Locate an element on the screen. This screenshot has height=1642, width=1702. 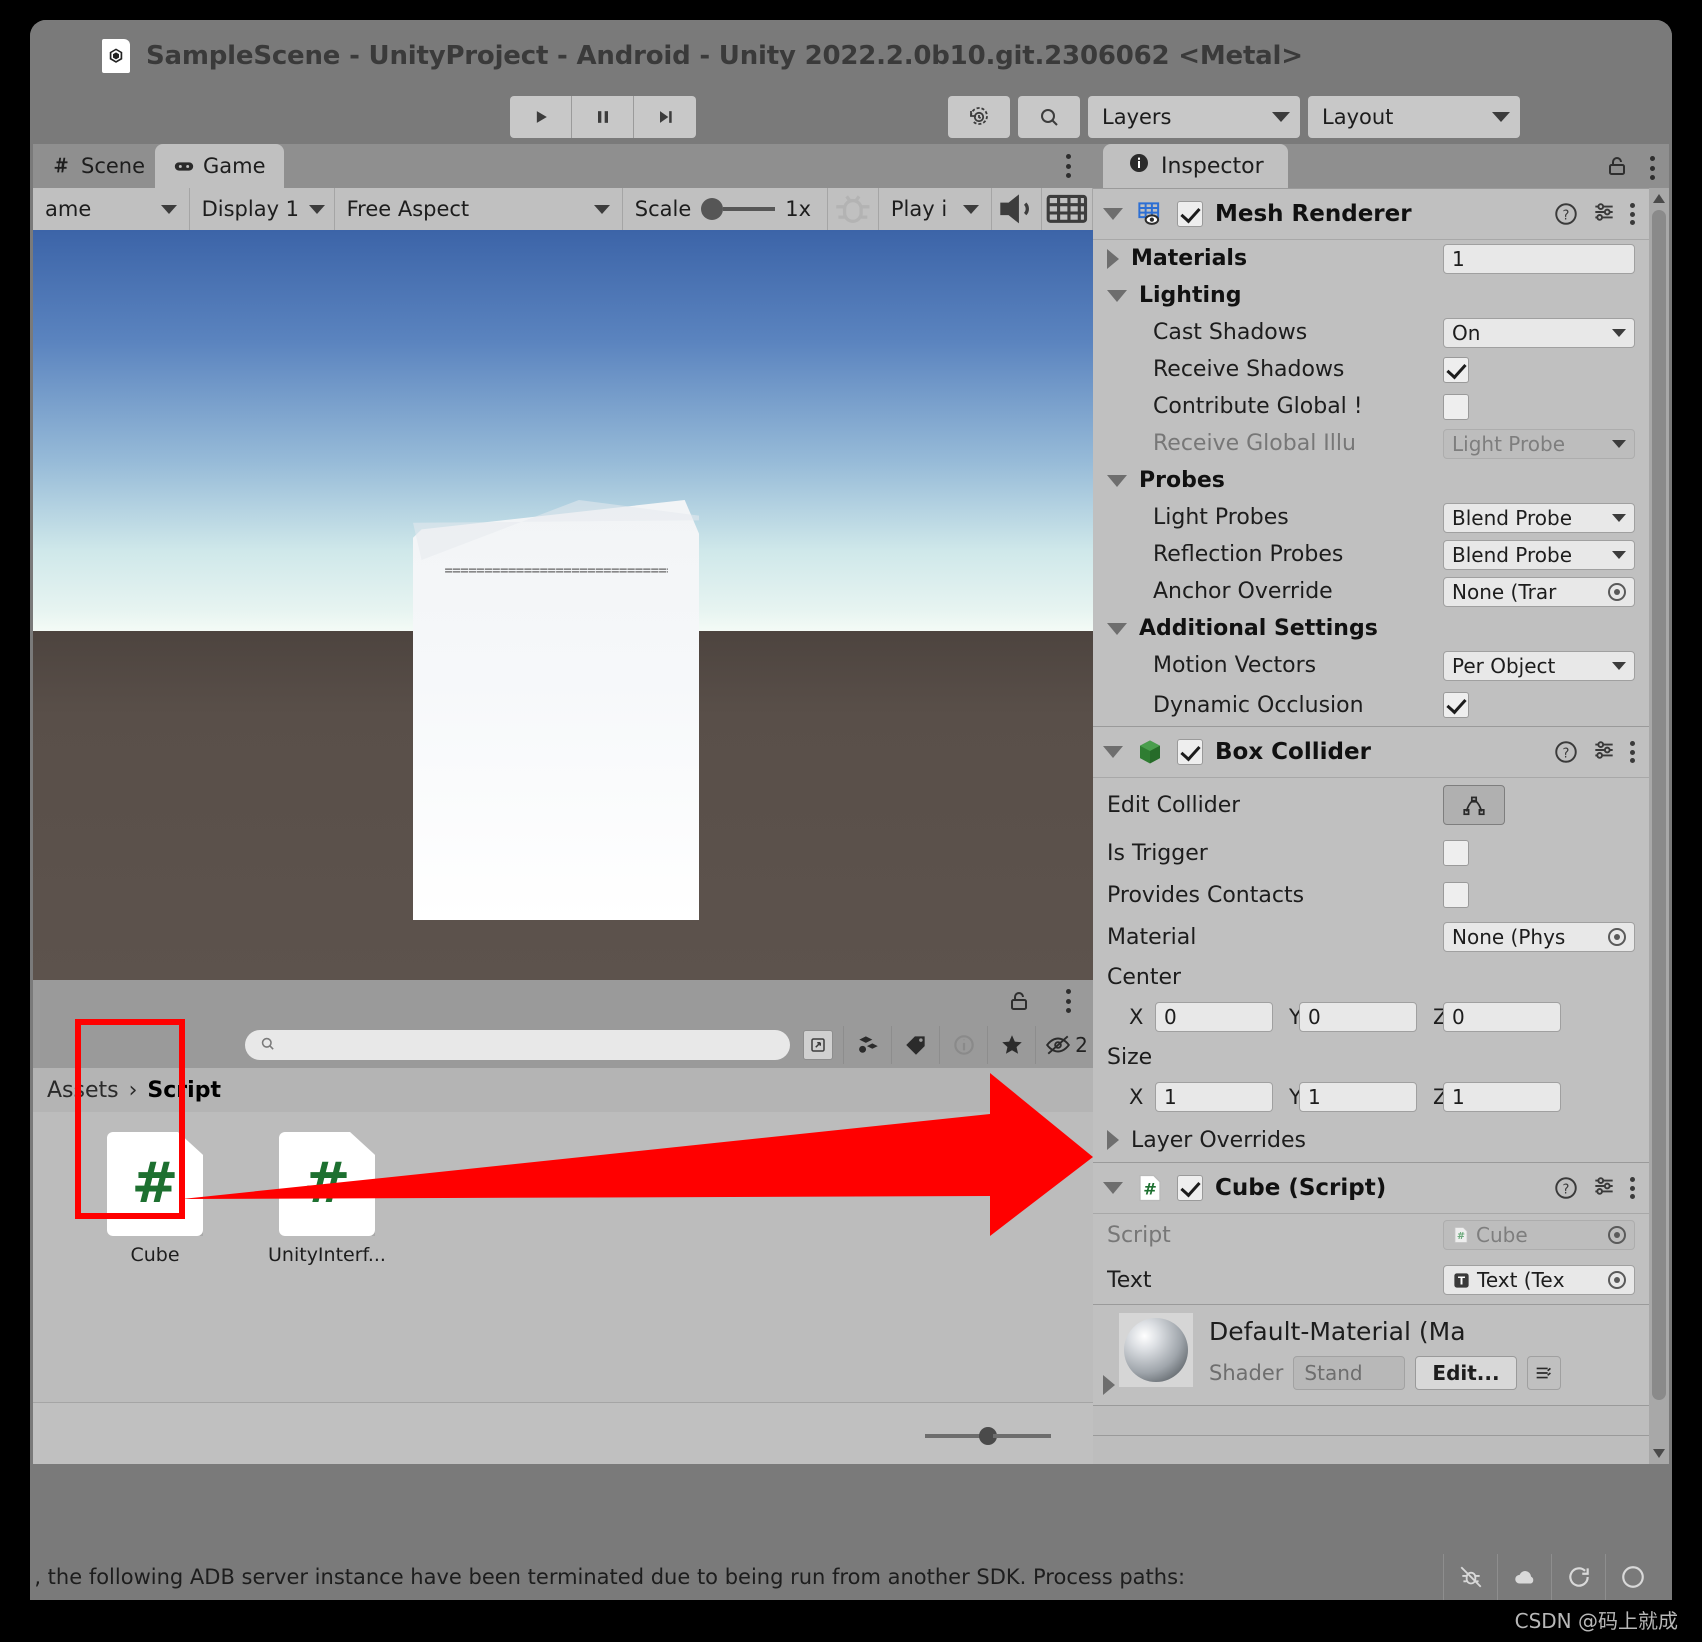
step-button is located at coordinates (665, 117).